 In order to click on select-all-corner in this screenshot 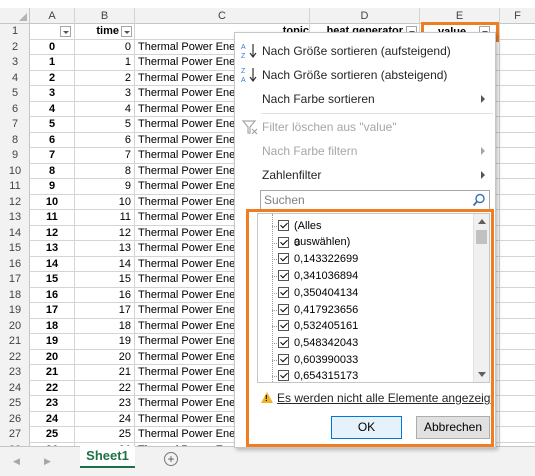, I will do `click(15, 16)`.